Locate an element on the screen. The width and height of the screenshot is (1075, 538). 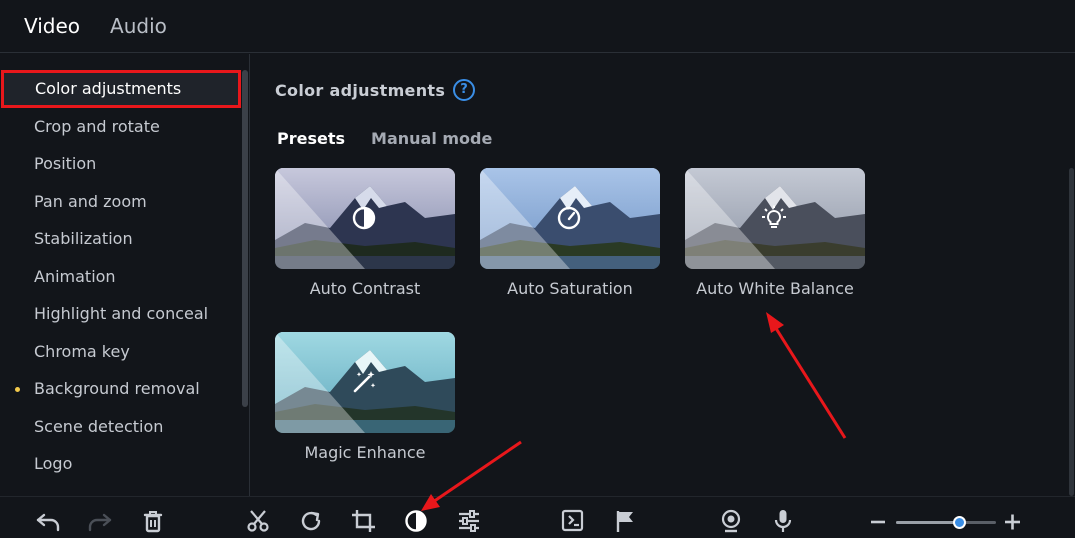
preset-label: Auto Saturation is located at coordinates (570, 288).